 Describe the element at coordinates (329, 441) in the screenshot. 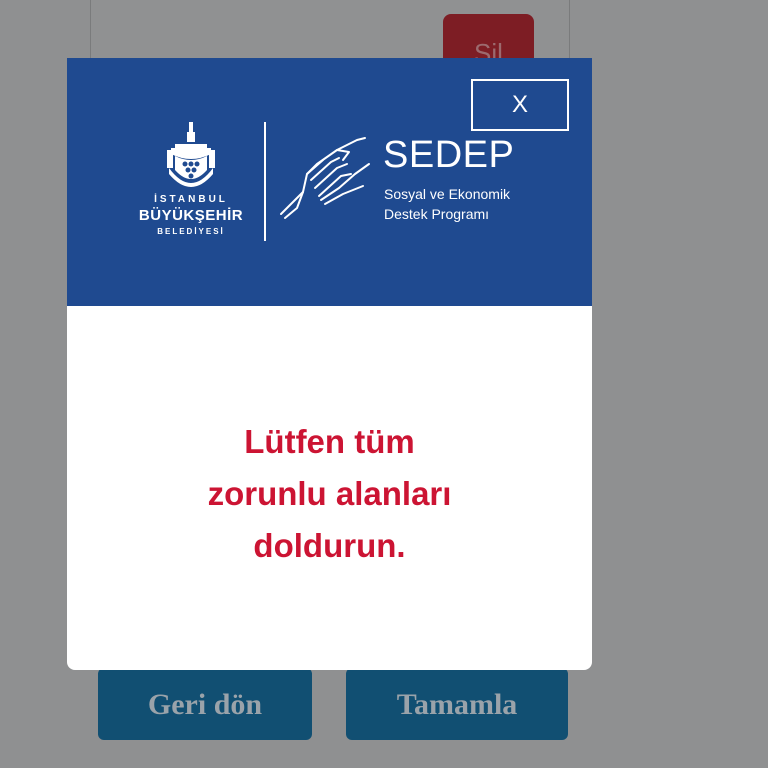

I see `error-message-line1: Lütfen tüm` at that location.